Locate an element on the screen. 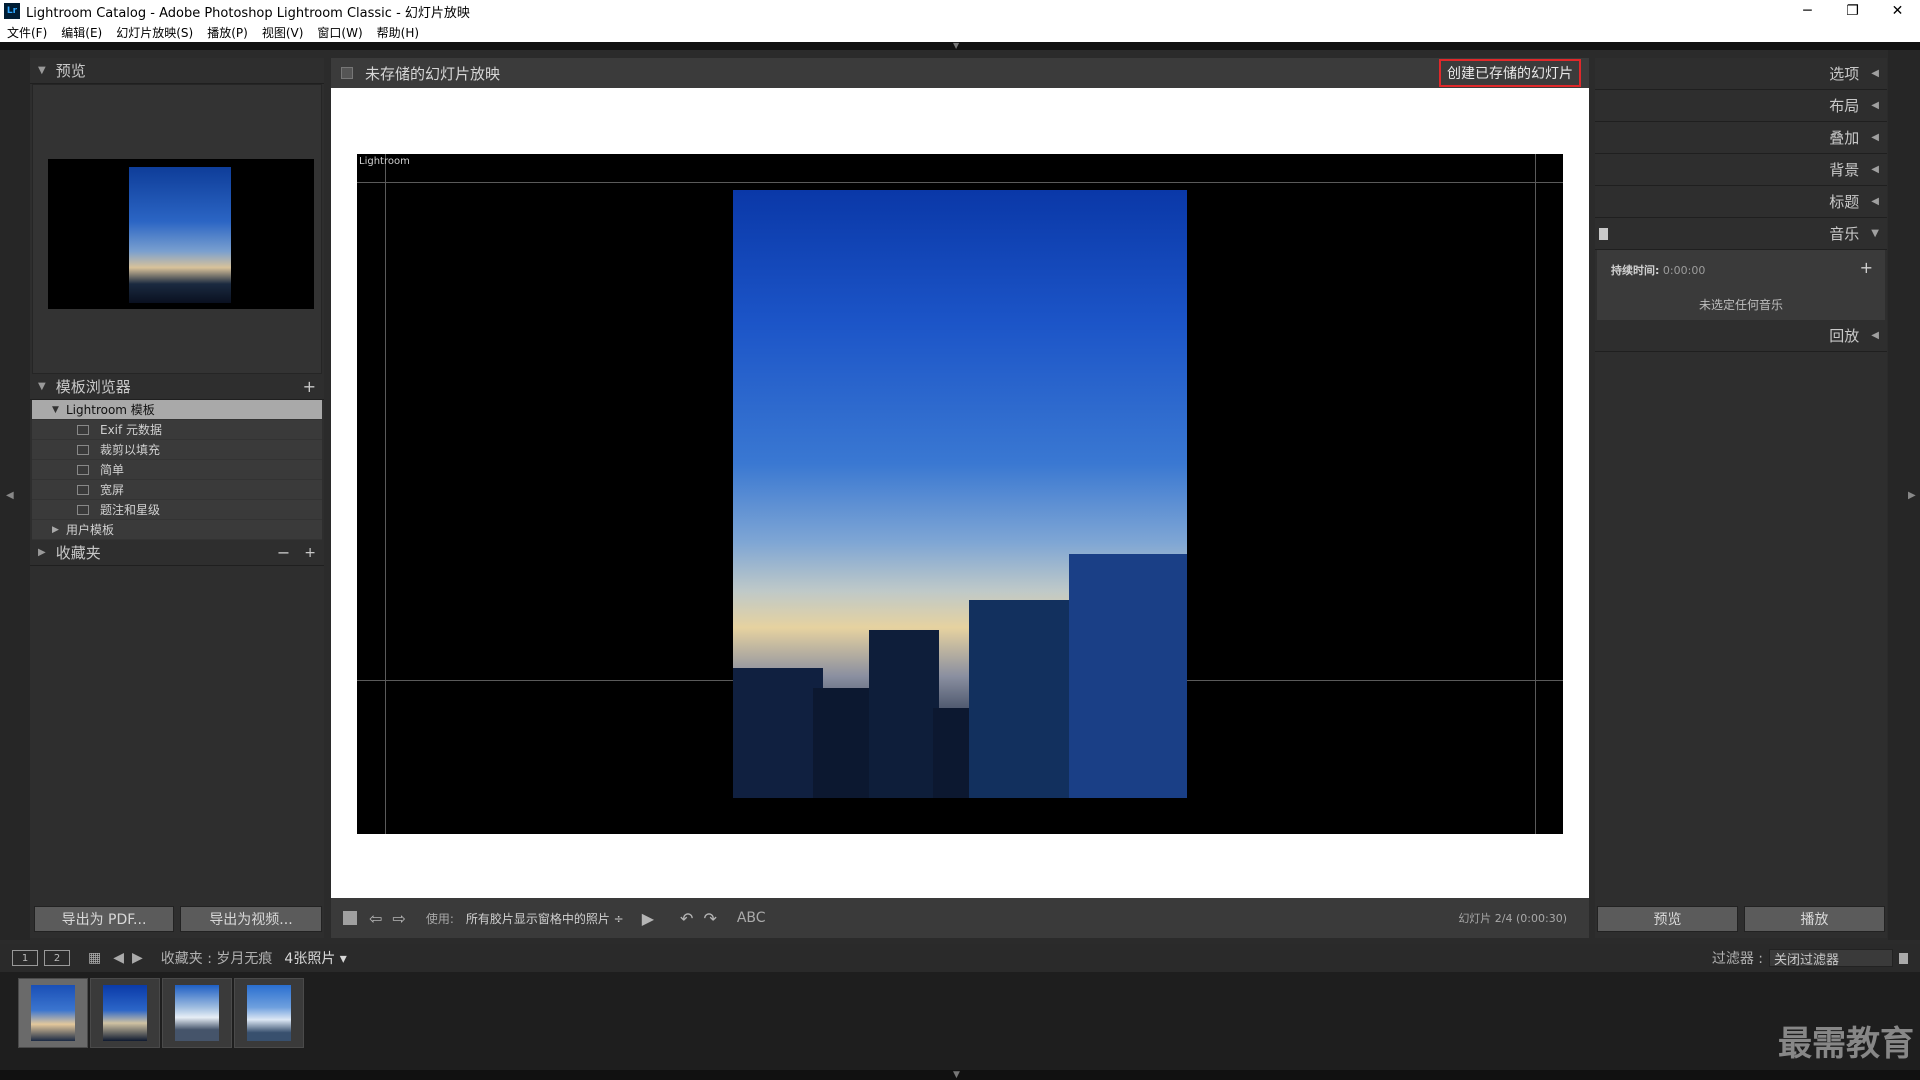 The image size is (1920, 1080). music-panel: 持续时间: 0:00:00 + 未选定任何音乐 is located at coordinates (1741, 285).